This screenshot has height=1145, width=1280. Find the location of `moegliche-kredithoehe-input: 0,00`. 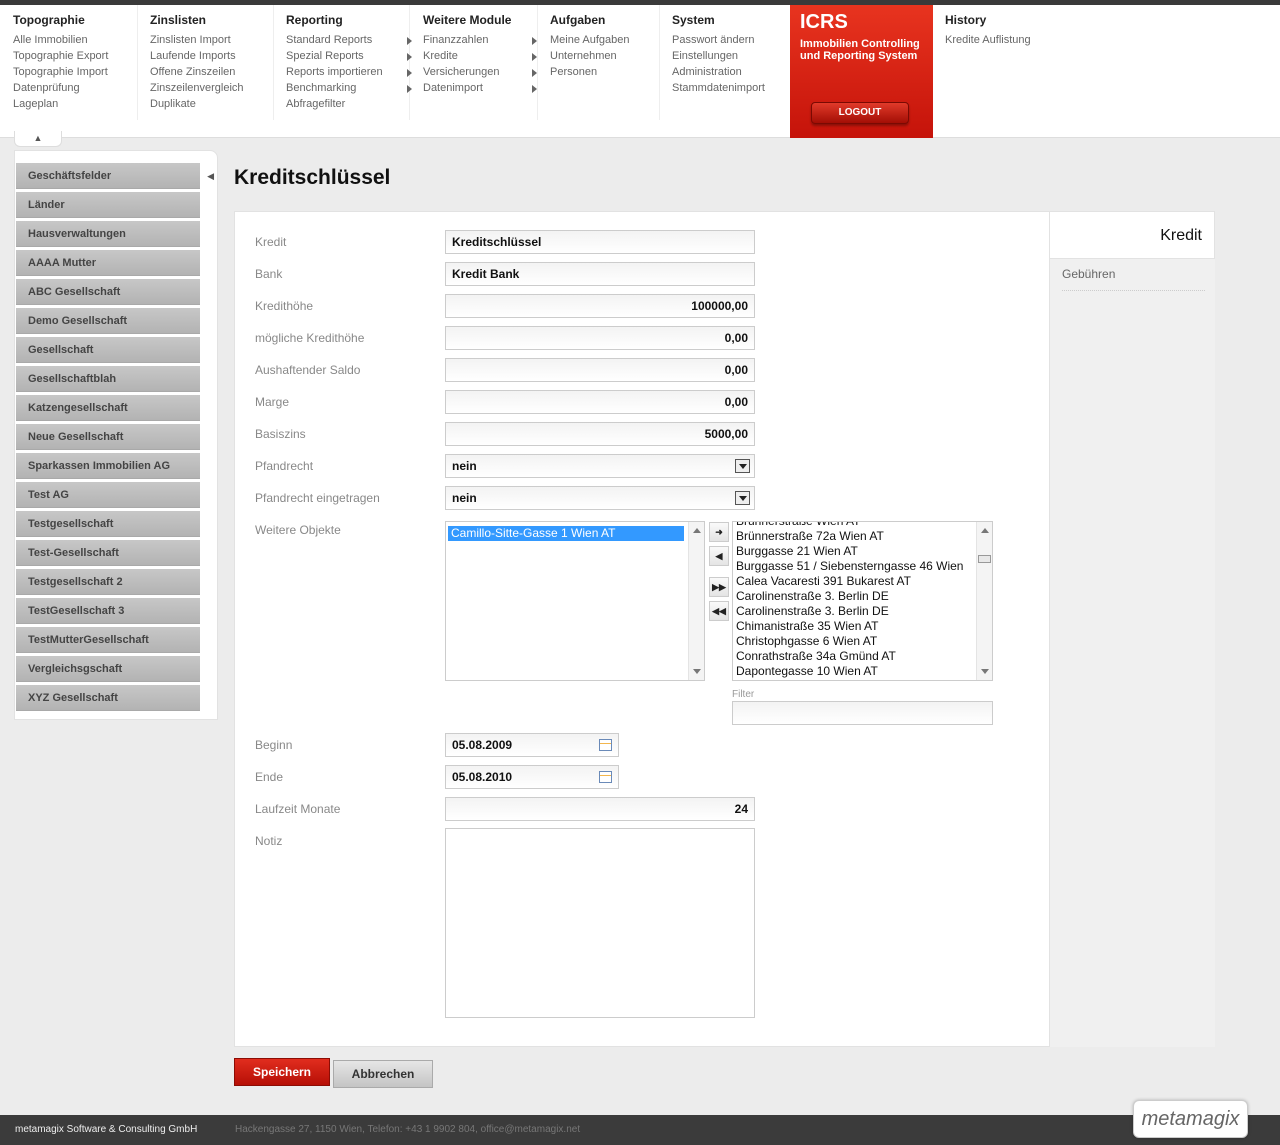

moegliche-kredithoehe-input: 0,00 is located at coordinates (600, 338).